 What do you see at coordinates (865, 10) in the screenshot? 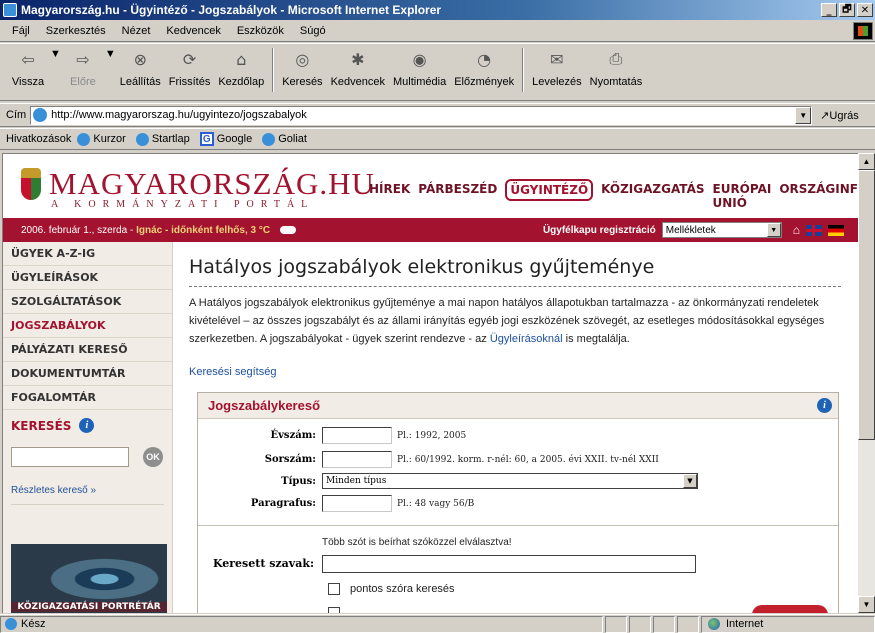
I see `close-button: ✕` at bounding box center [865, 10].